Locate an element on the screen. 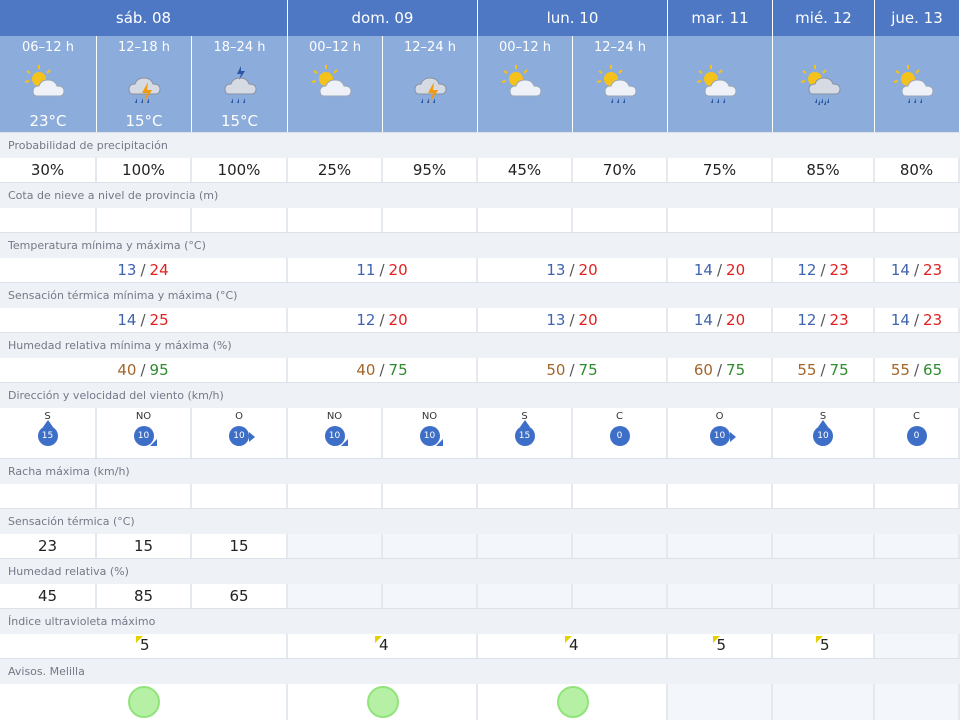 This screenshot has width=960, height=720. period-label: 00–12 h is located at coordinates (525, 47).